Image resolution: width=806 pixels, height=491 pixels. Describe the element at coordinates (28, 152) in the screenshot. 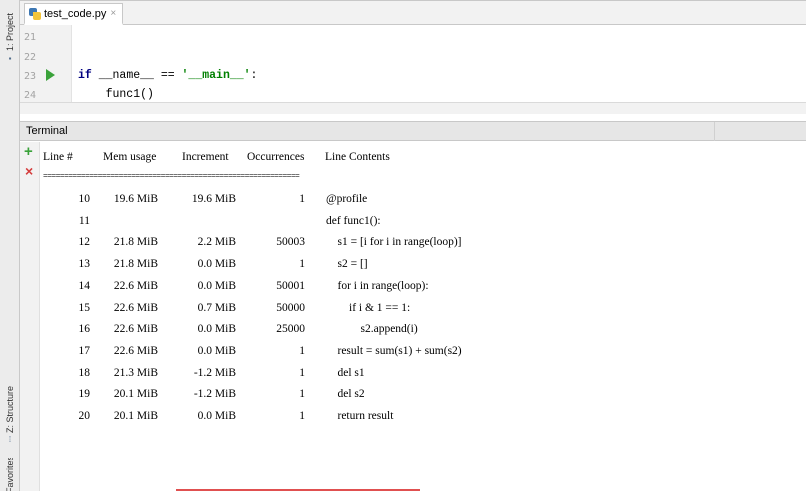

I see `new-session-icon: +` at that location.